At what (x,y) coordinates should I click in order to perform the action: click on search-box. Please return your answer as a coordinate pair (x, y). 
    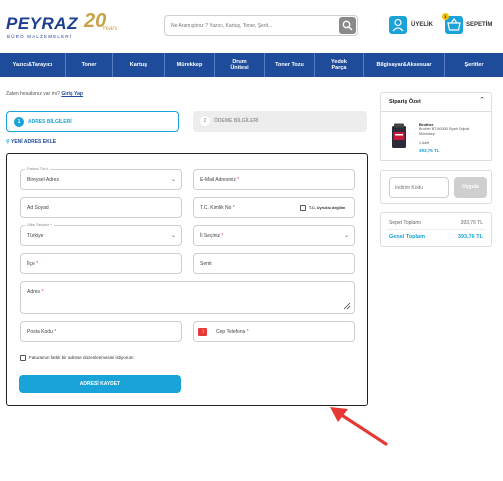
    Looking at the image, I should click on (261, 25).